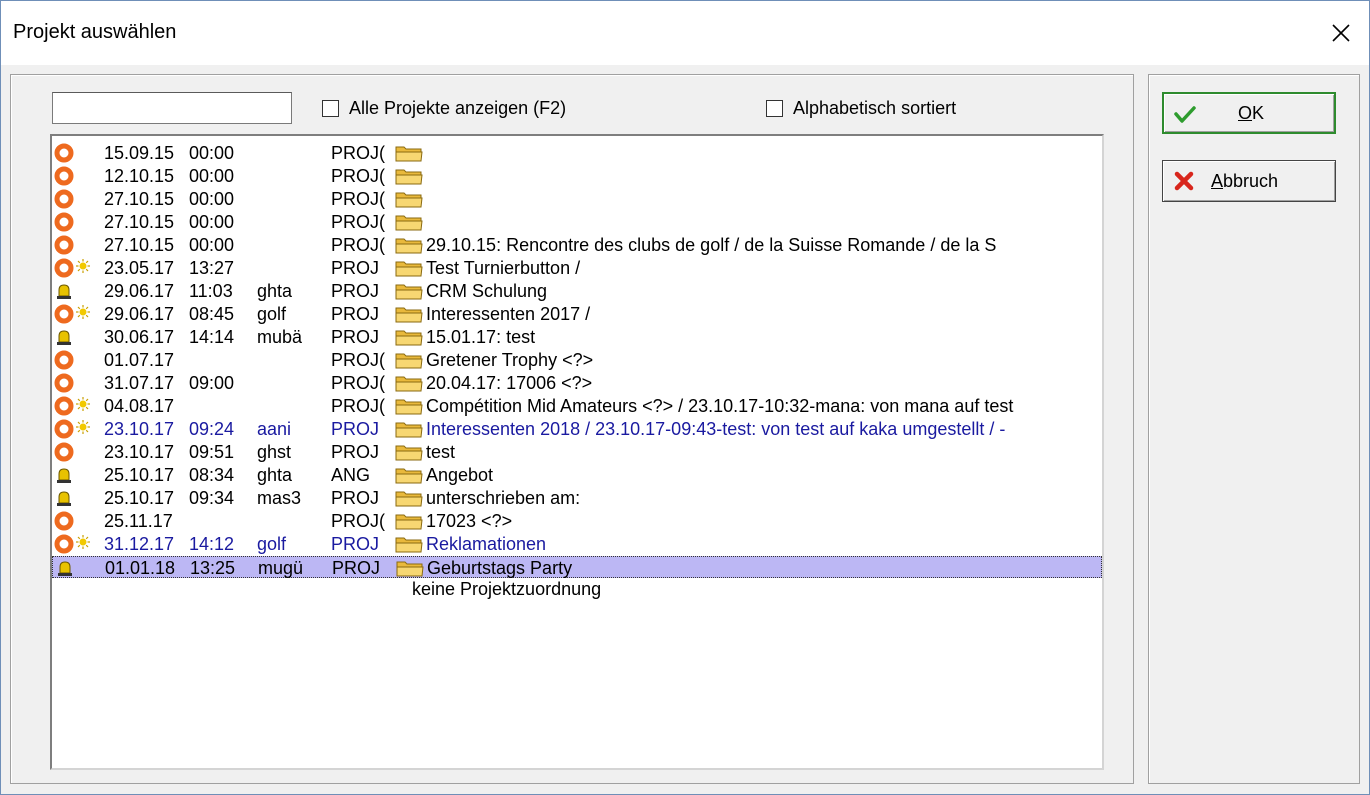 The image size is (1370, 795). Describe the element at coordinates (577, 567) in the screenshot. I see `project-row: 01.01.18 13:25 mugü PROJ Geburtstags Party` at that location.